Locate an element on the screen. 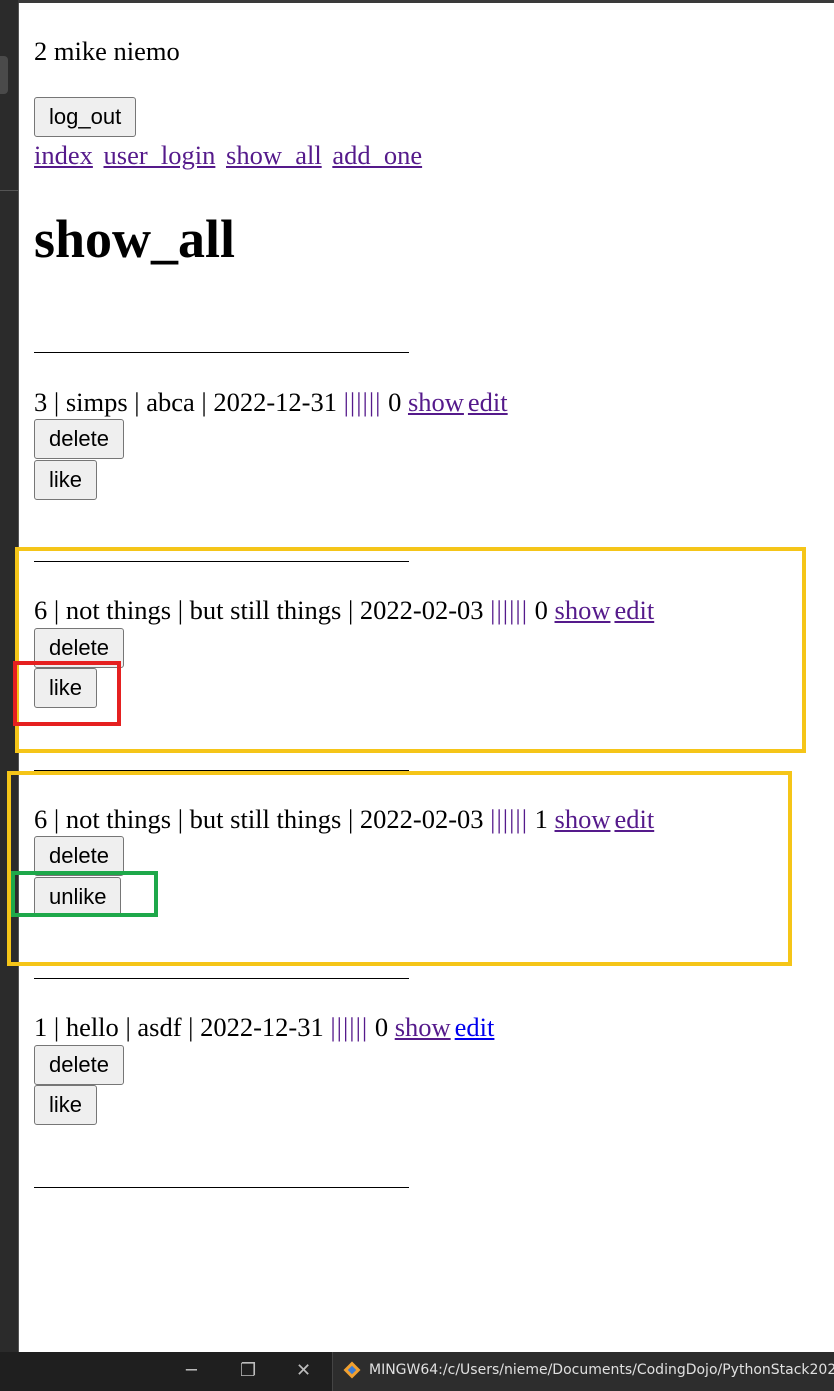 This screenshot has height=1391, width=834. unlike-highlight-box is located at coordinates (84, 894).